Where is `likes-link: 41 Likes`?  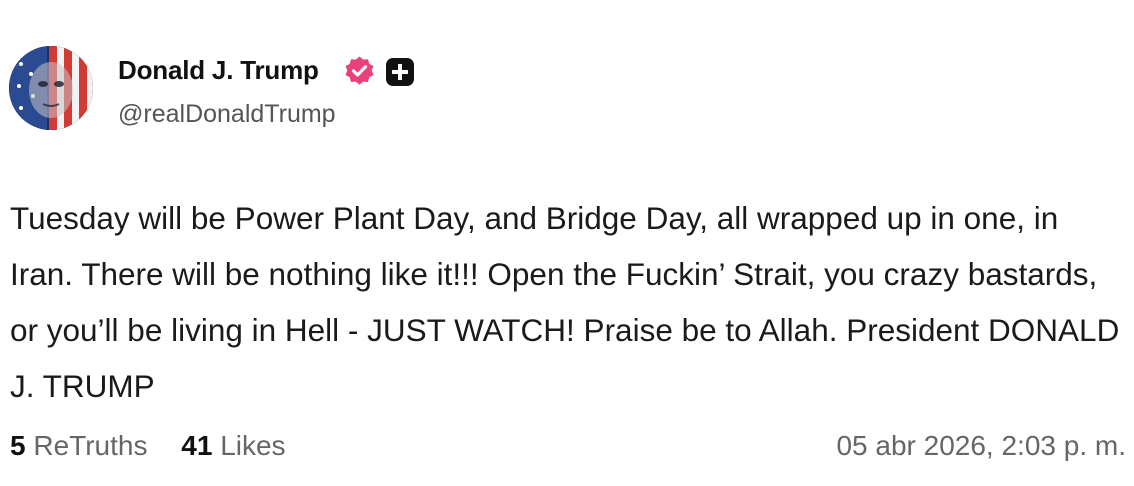
likes-link: 41 Likes is located at coordinates (233, 445).